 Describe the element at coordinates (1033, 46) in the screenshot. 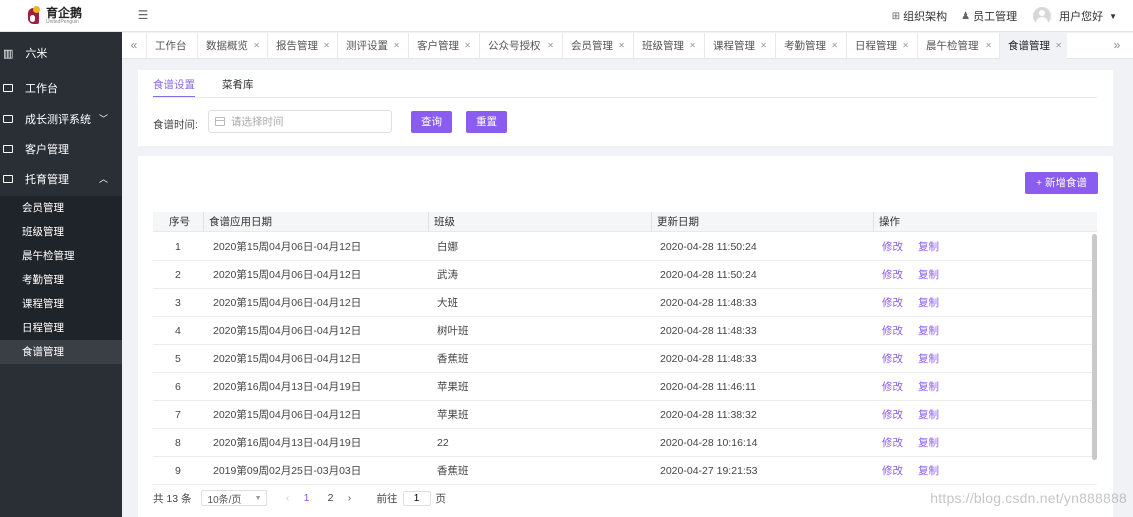

I see `tab-recipe: 食谱管理 ✕` at that location.